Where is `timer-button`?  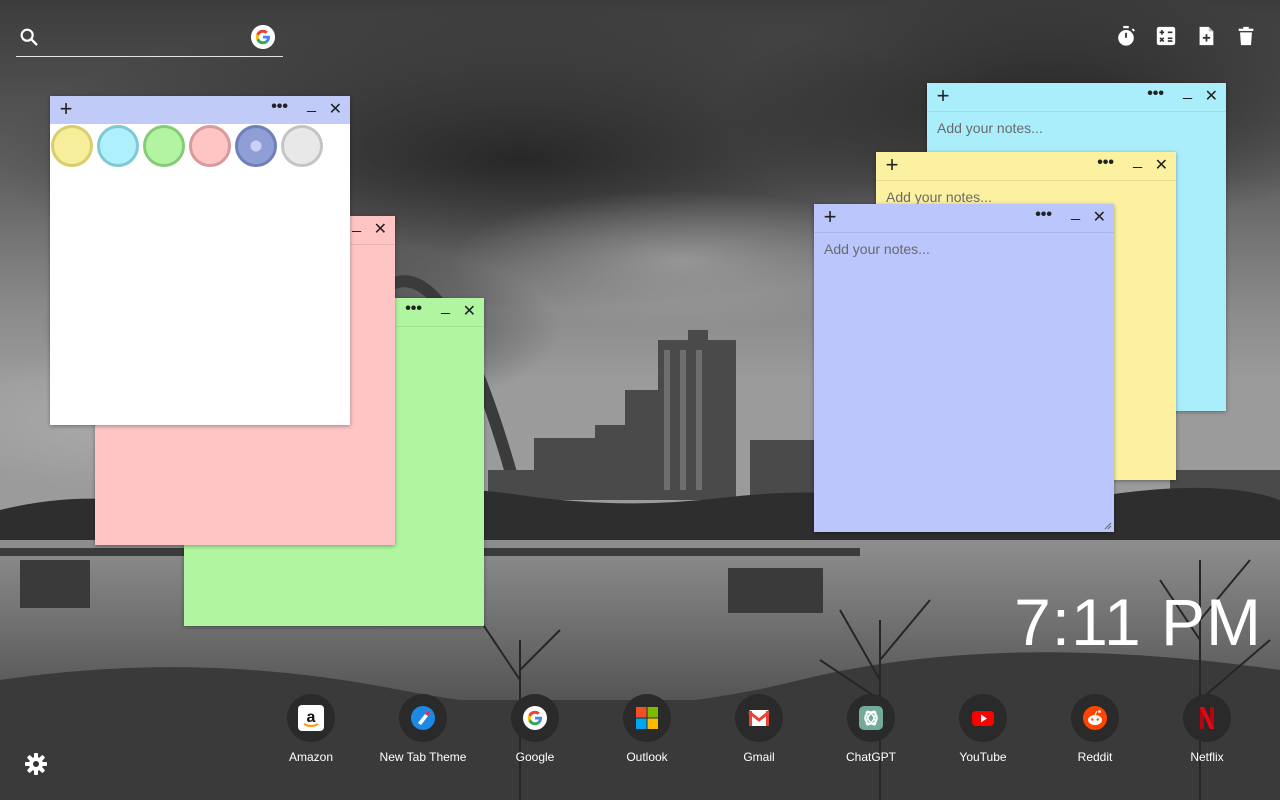
timer-button is located at coordinates (1126, 36).